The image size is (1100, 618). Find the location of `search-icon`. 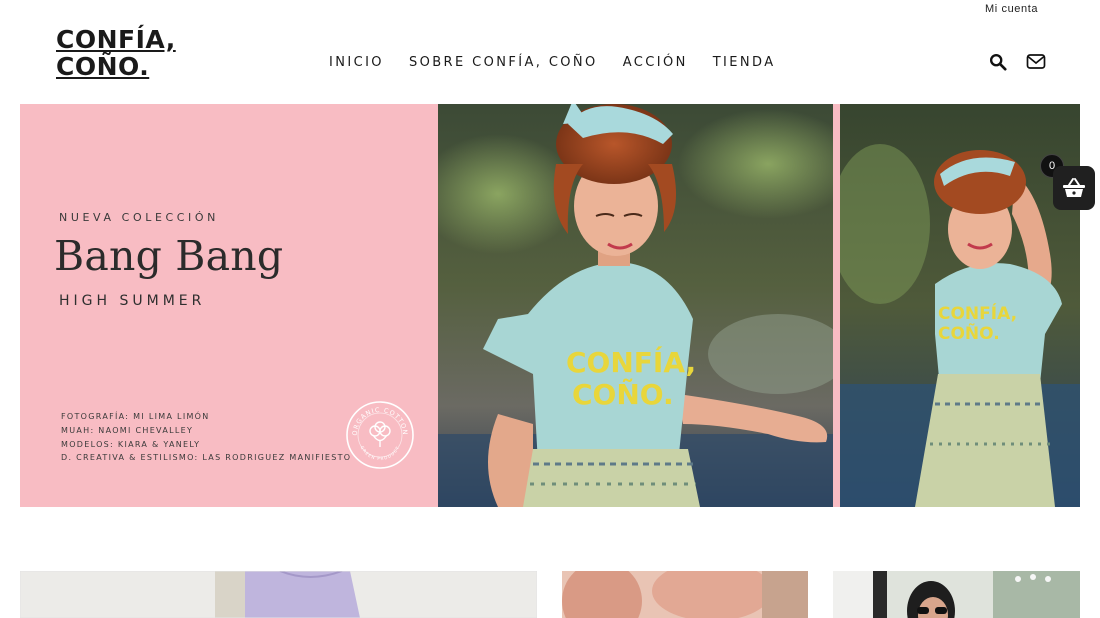

search-icon is located at coordinates (998, 62).